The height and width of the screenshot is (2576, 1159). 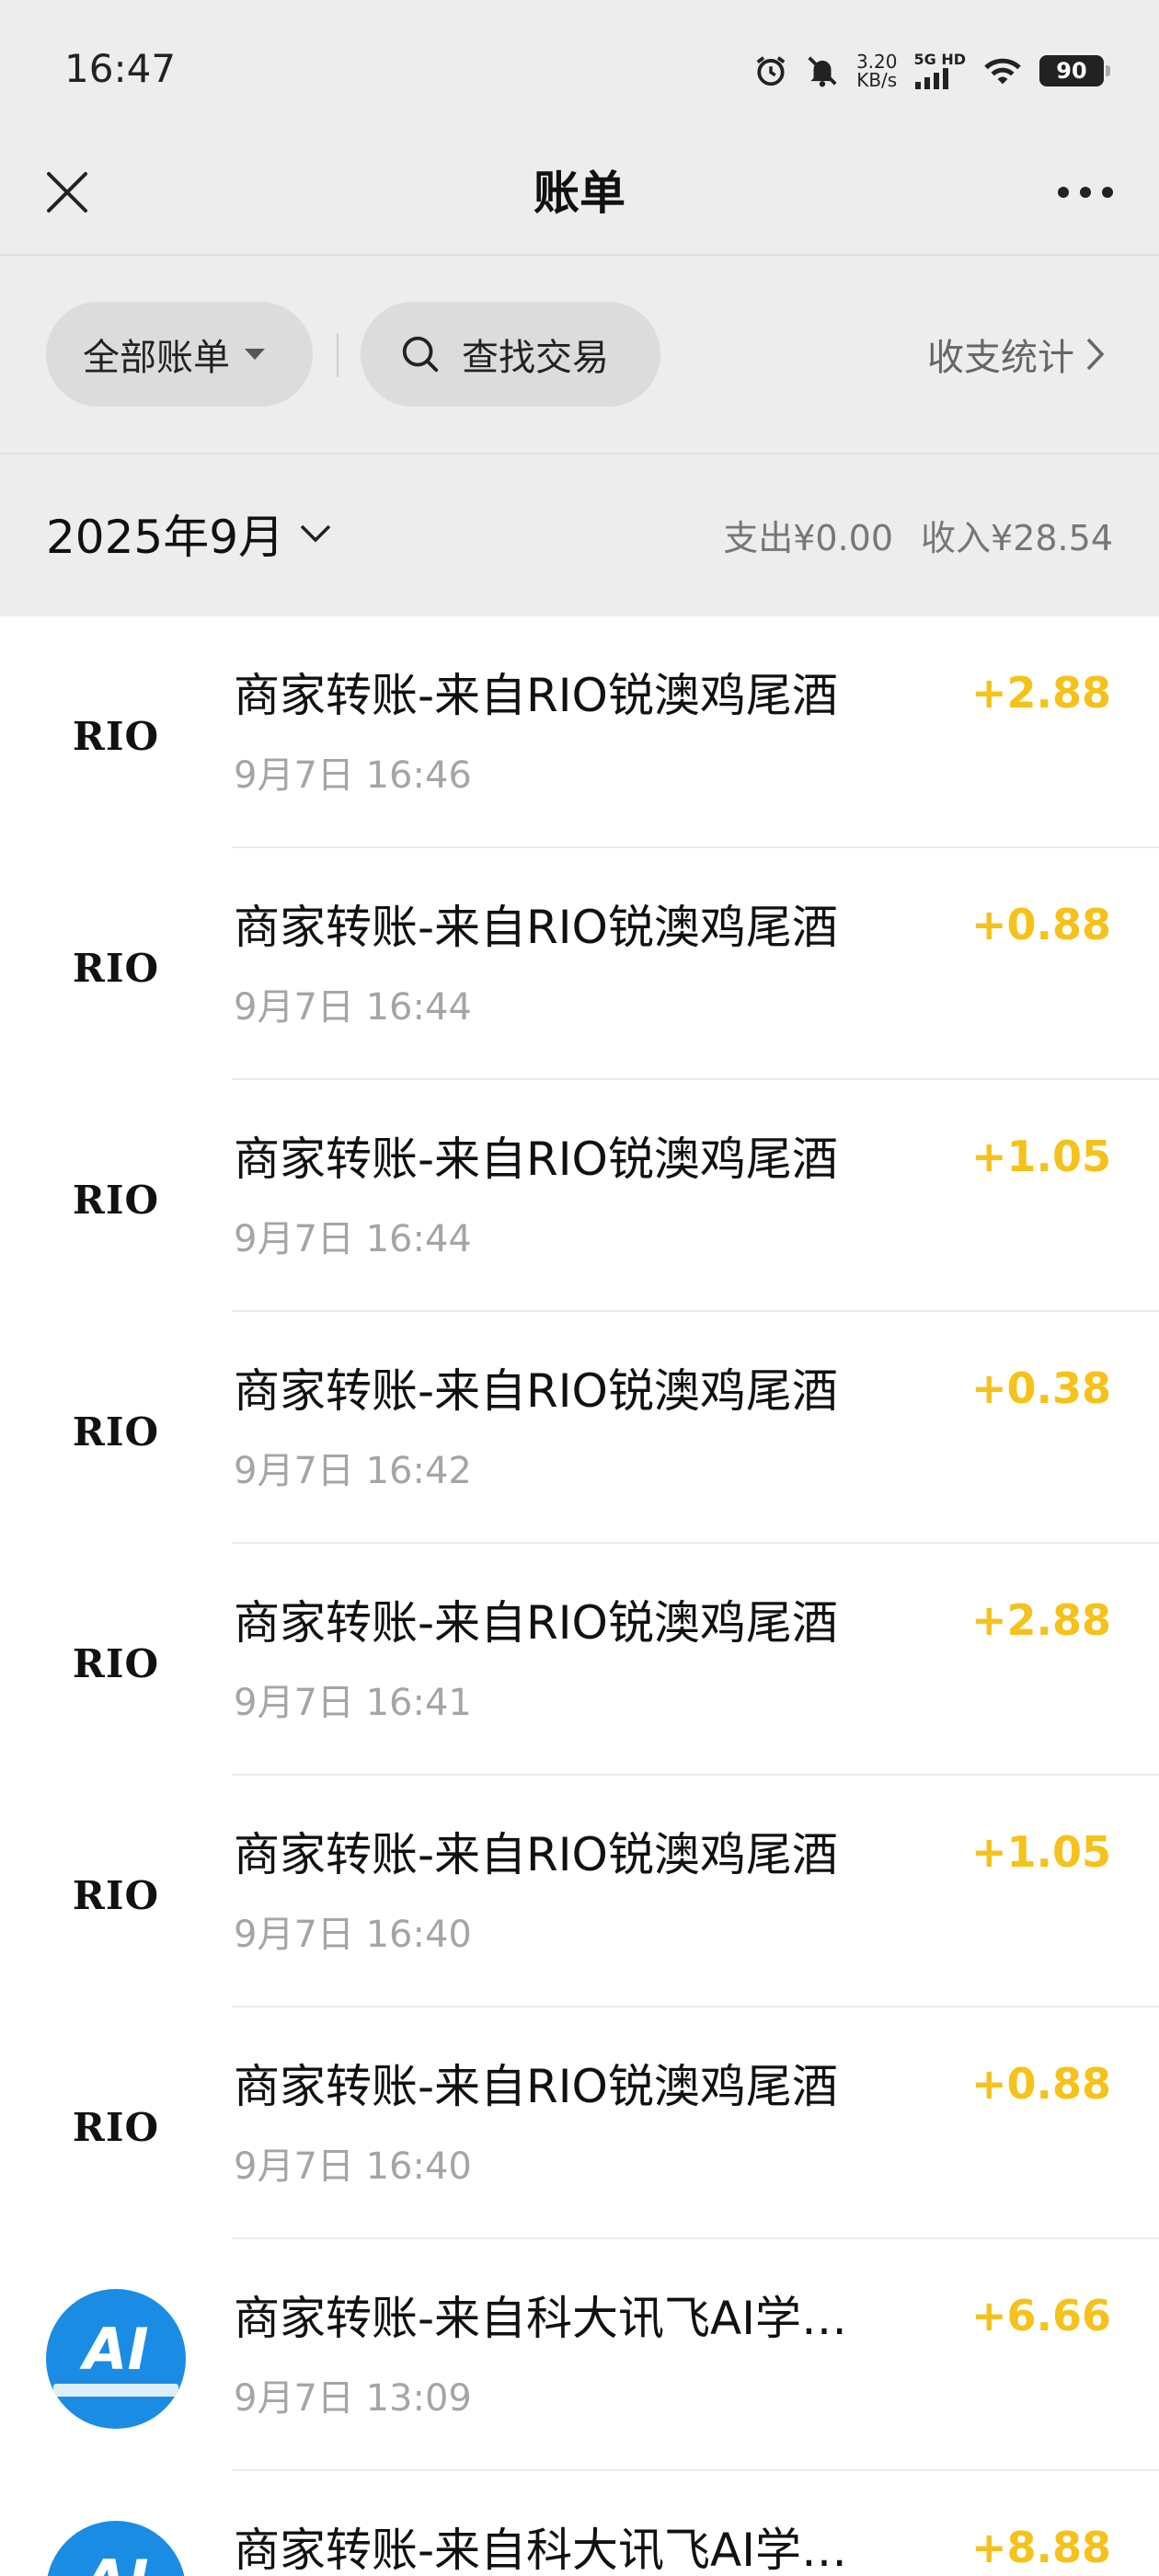 I want to click on status-icons: 3.20 KB/s 5G HD 90, so click(x=931, y=71).